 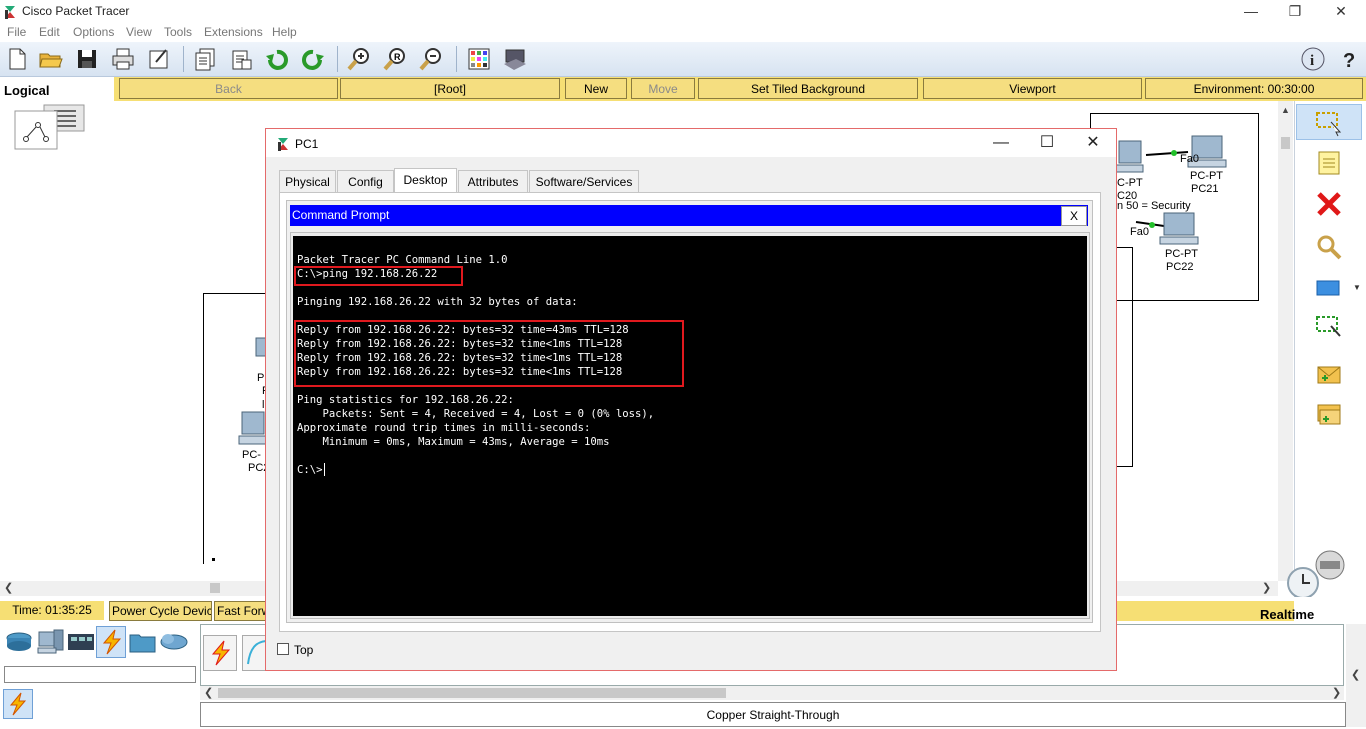 What do you see at coordinates (425, 180) in the screenshot?
I see `tab-desktop: Desktop` at bounding box center [425, 180].